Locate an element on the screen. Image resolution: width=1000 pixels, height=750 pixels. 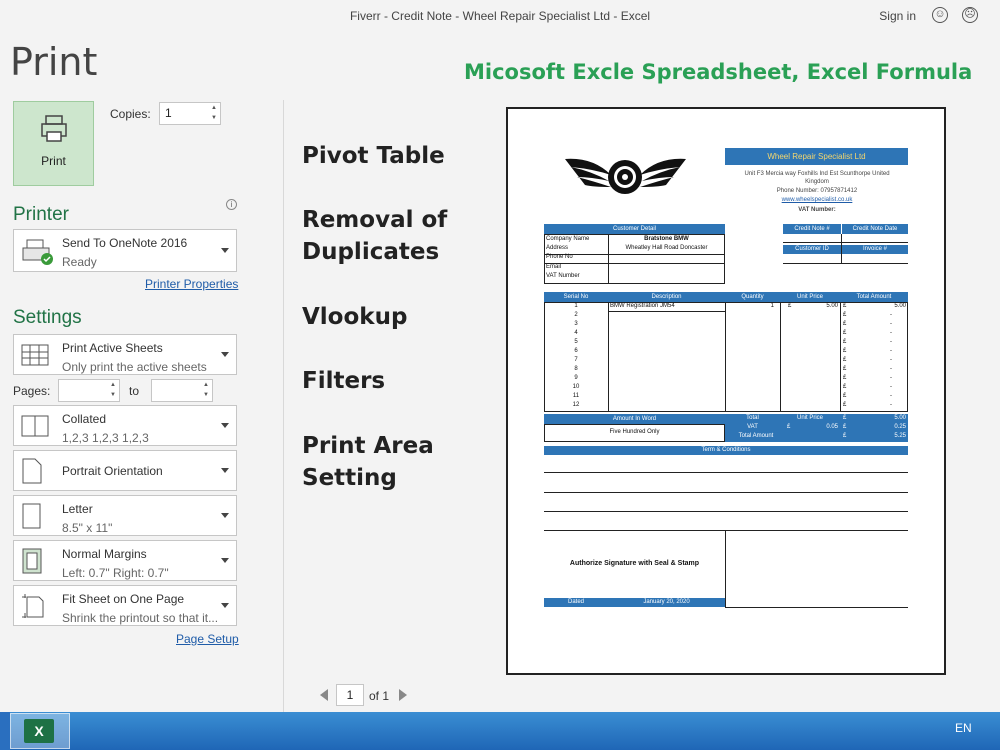
print-button: Print is located at coordinates (53, 143).